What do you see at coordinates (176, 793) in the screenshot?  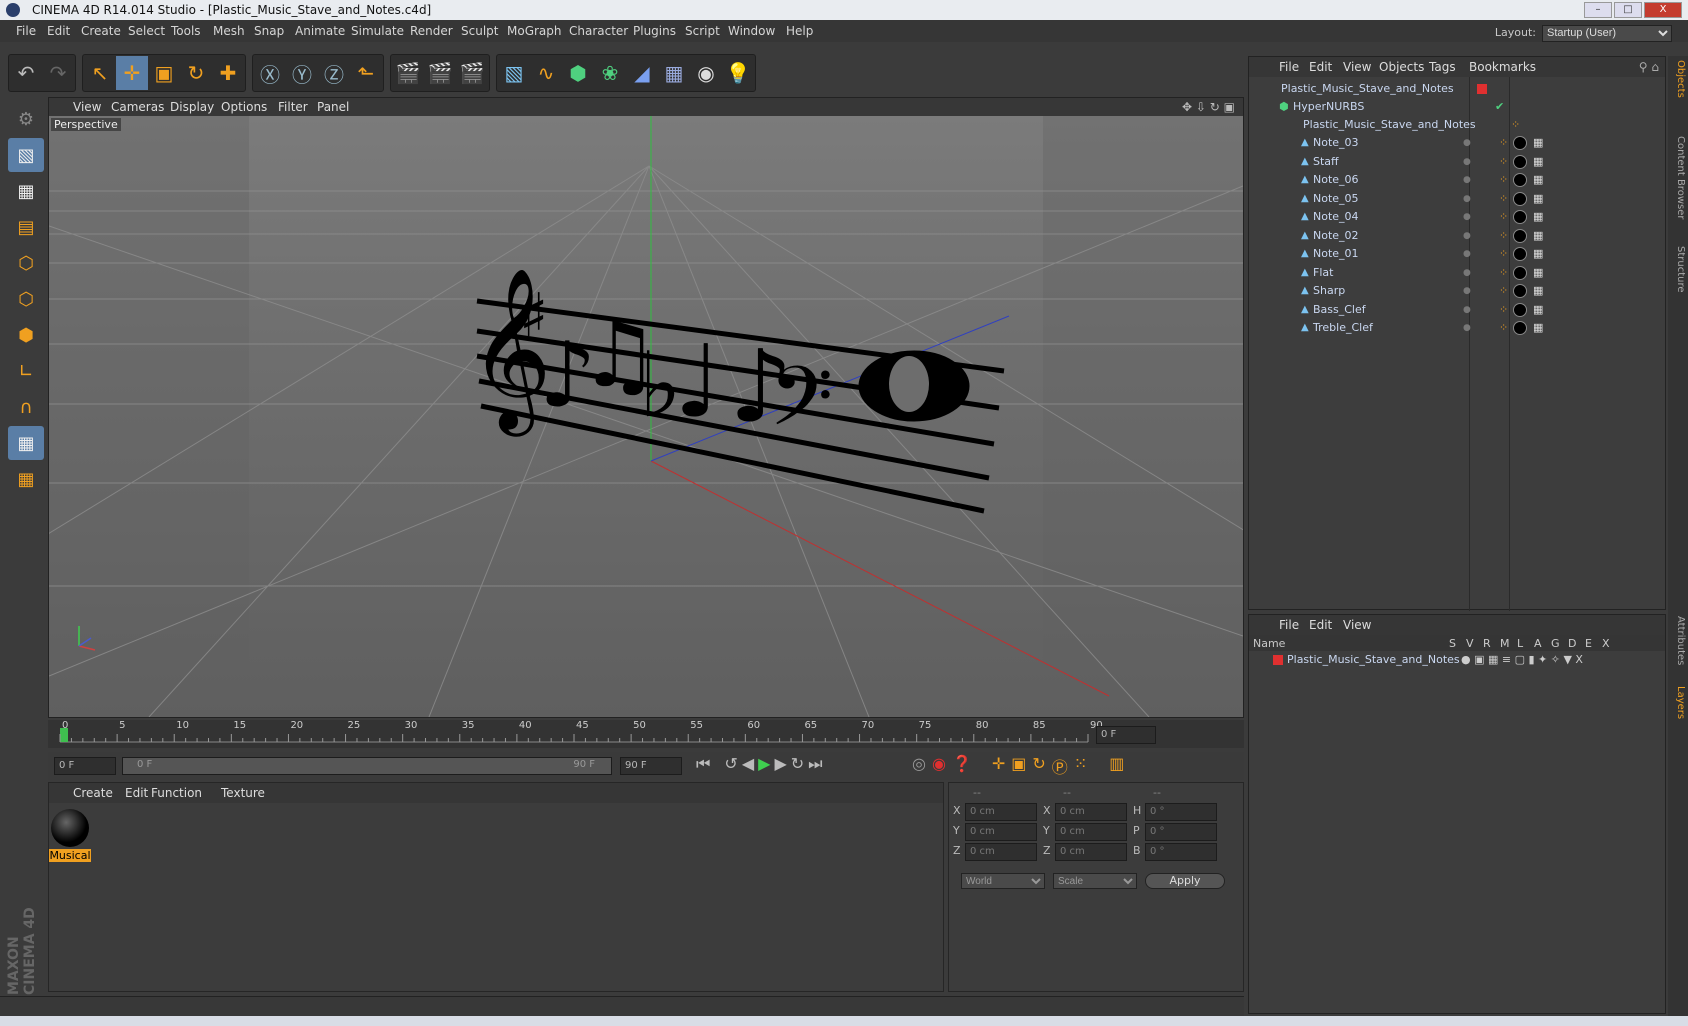 I see `mat-menu-function: Function` at bounding box center [176, 793].